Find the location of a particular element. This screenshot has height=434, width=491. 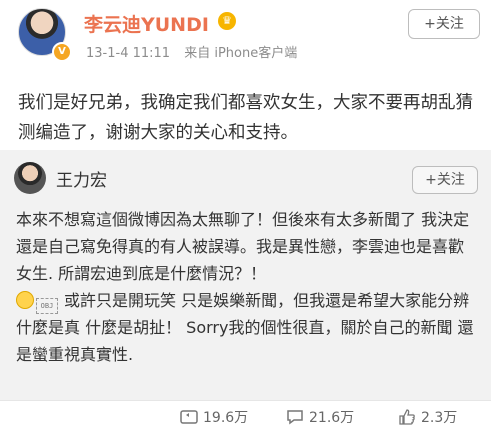

like-button: 2.3万 is located at coordinates (427, 417).